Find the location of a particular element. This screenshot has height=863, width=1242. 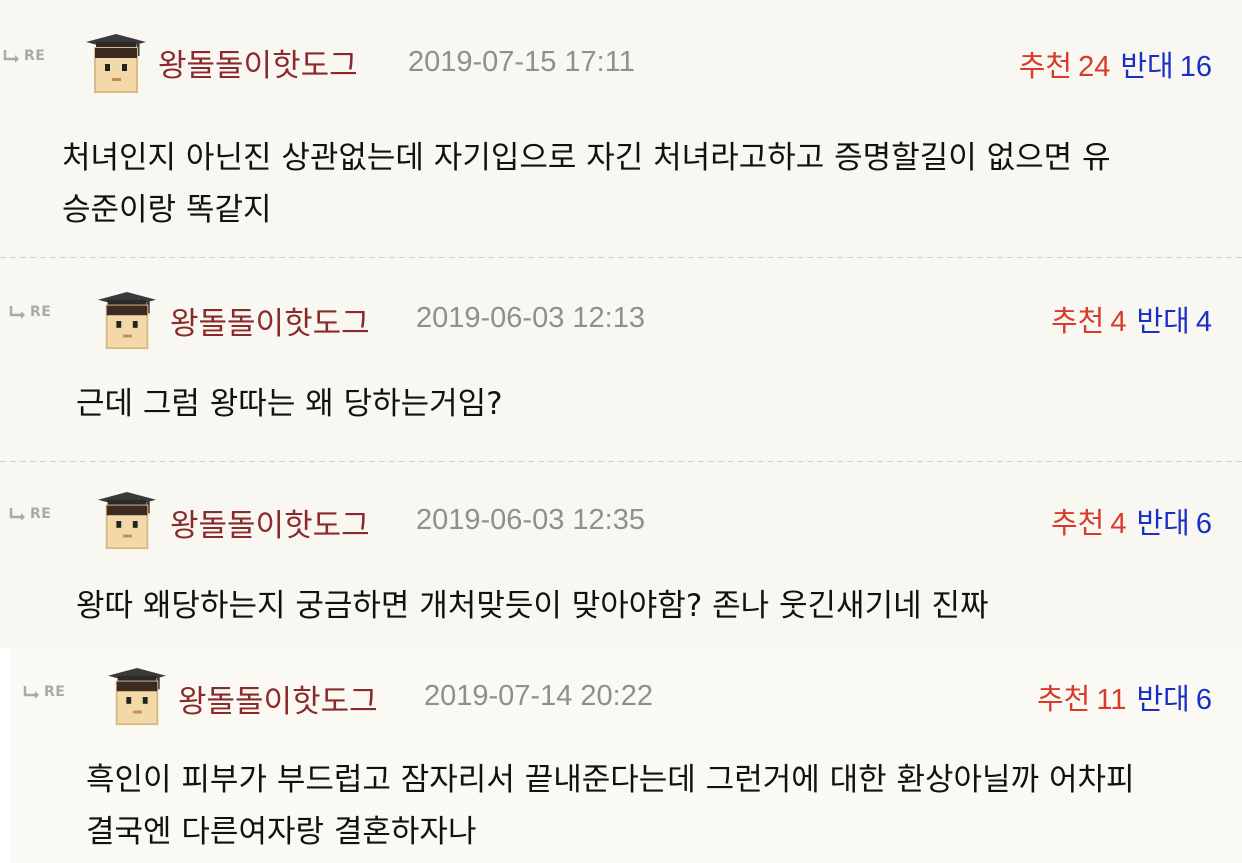

comment-body: 근데 그럼 왕따는 왜 당하는거임? is located at coordinates (289, 404).